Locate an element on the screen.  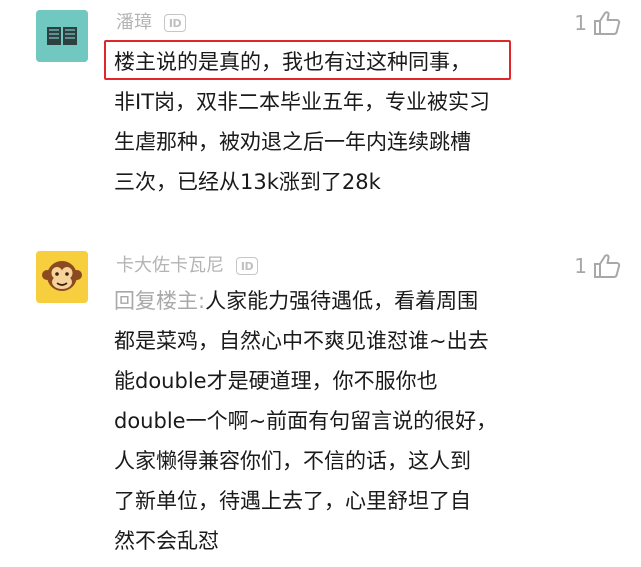
comment-line: 了新单位，待遇上去了，心里舒坦了自 is located at coordinates (292, 501).